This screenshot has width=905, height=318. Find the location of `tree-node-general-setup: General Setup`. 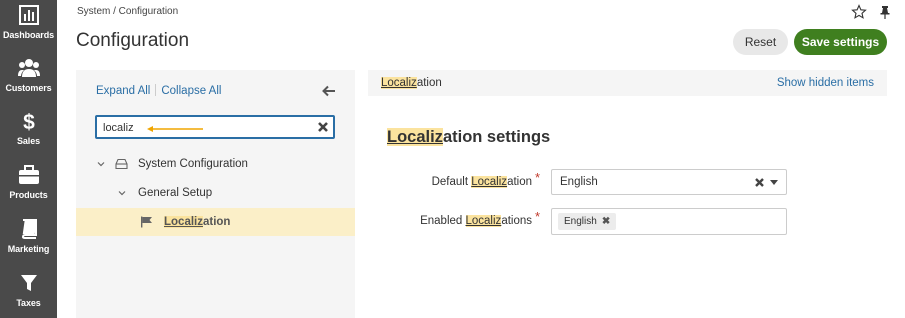

tree-node-general-setup: General Setup is located at coordinates (215, 193).